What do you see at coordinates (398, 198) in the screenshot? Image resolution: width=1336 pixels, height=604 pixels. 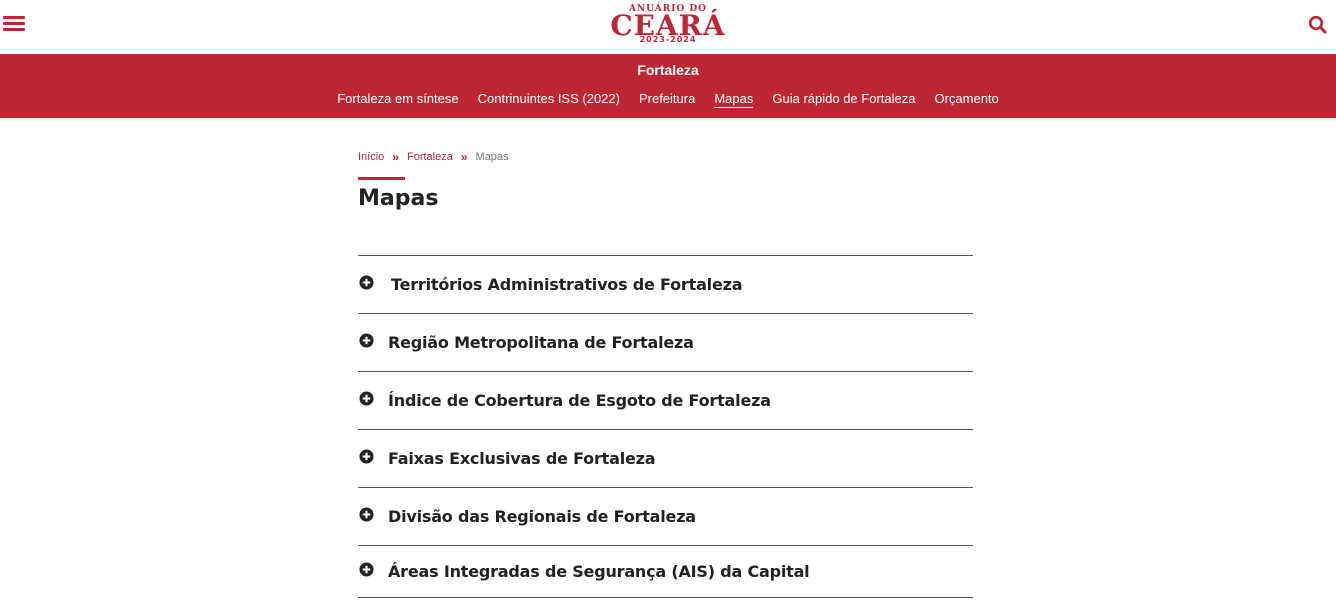 I see `page-title: Mapas` at bounding box center [398, 198].